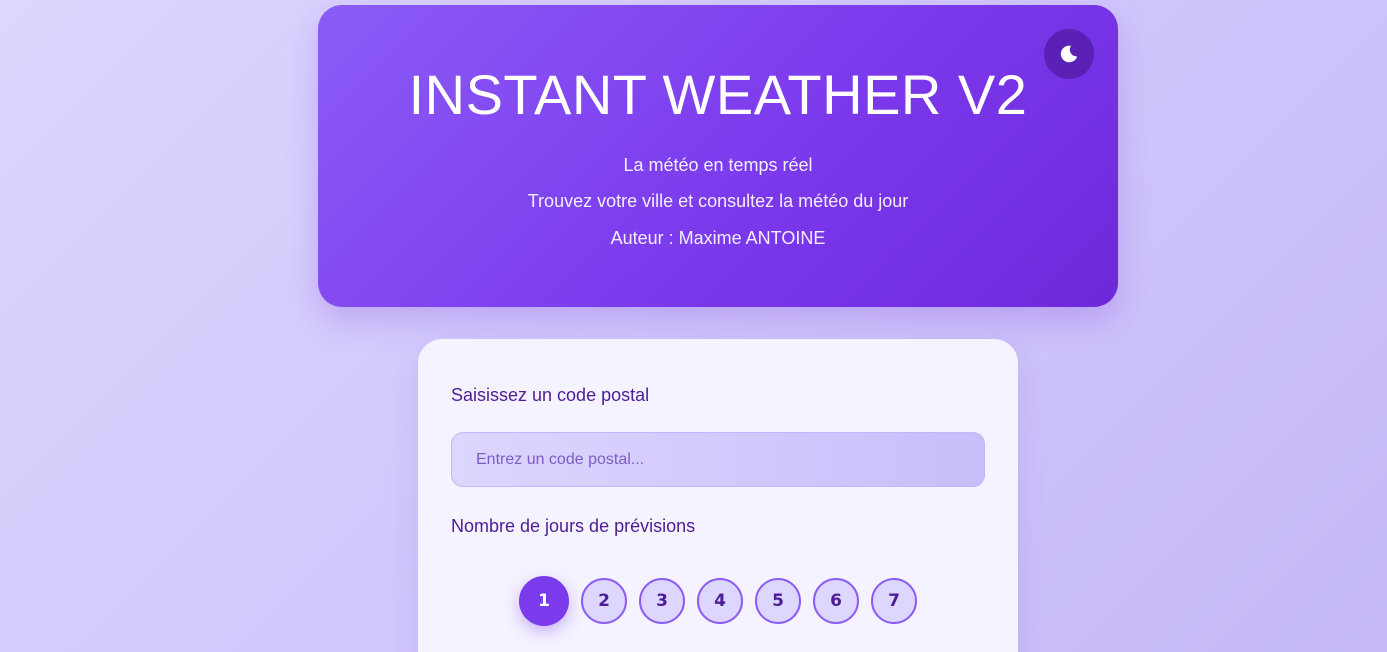 Image resolution: width=1387 pixels, height=652 pixels. I want to click on tagline: La météo en temps réel, so click(718, 165).